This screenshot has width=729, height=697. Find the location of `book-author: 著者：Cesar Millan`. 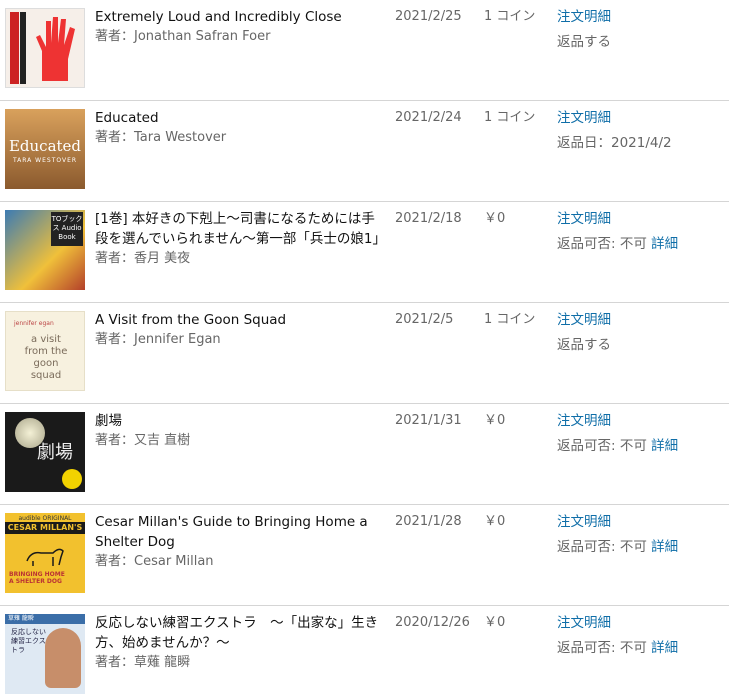

book-author: 著者：Cesar Millan is located at coordinates (154, 561).